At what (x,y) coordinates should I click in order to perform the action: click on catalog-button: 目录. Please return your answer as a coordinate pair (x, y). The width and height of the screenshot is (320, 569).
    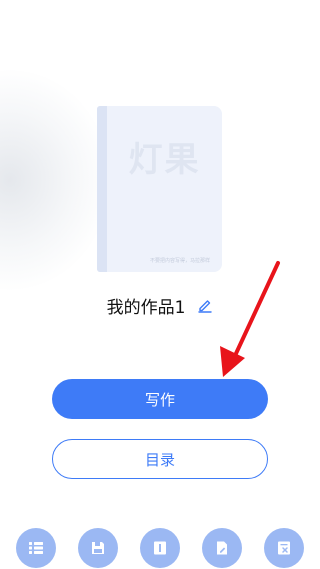
    Looking at the image, I should click on (160, 459).